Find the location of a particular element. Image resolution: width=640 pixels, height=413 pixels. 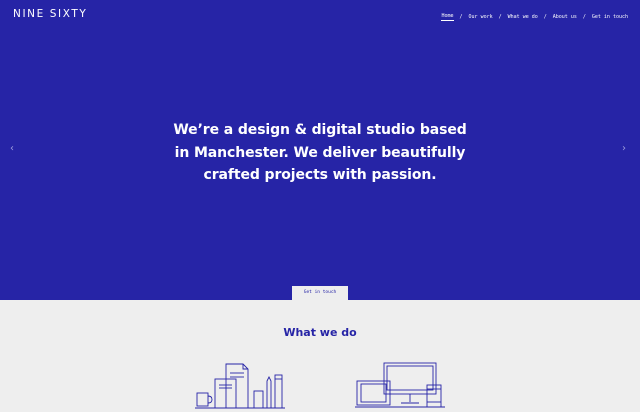

carousel-prev-arrow-icon: ‹ is located at coordinates (12, 149).